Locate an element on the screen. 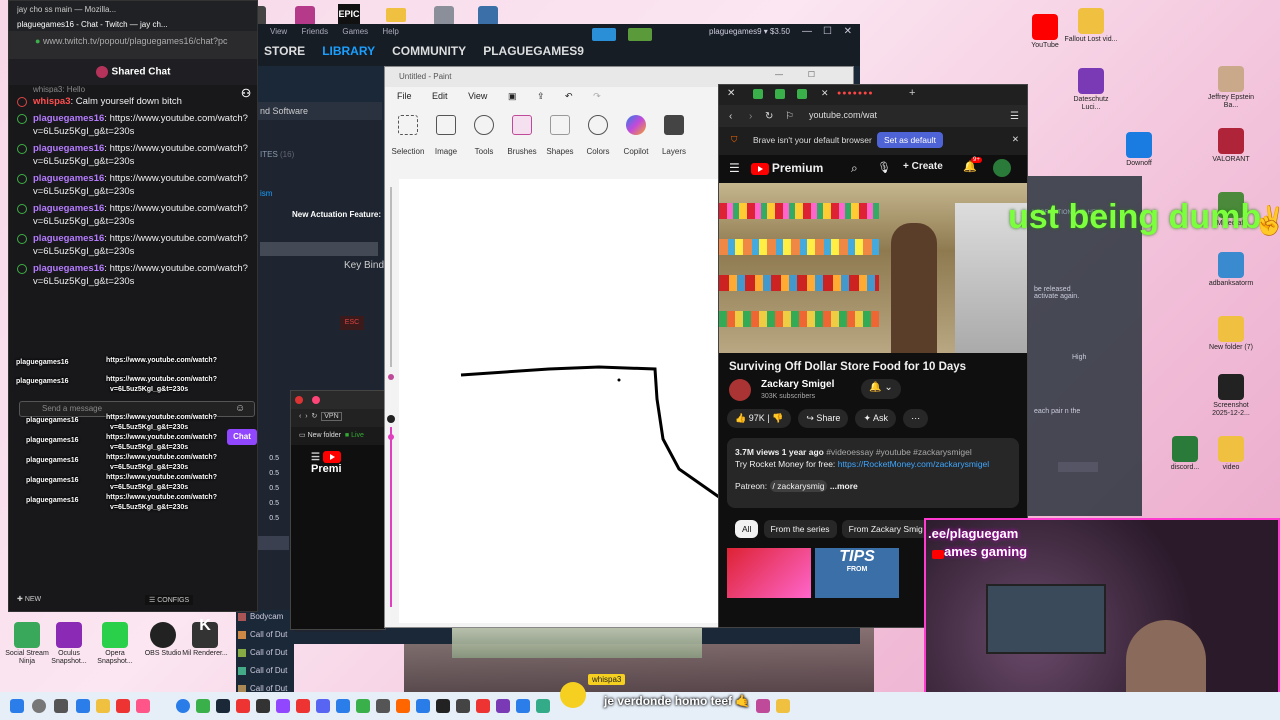 The height and width of the screenshot is (720, 1280). bookmark-live: ■ Live is located at coordinates (354, 435).